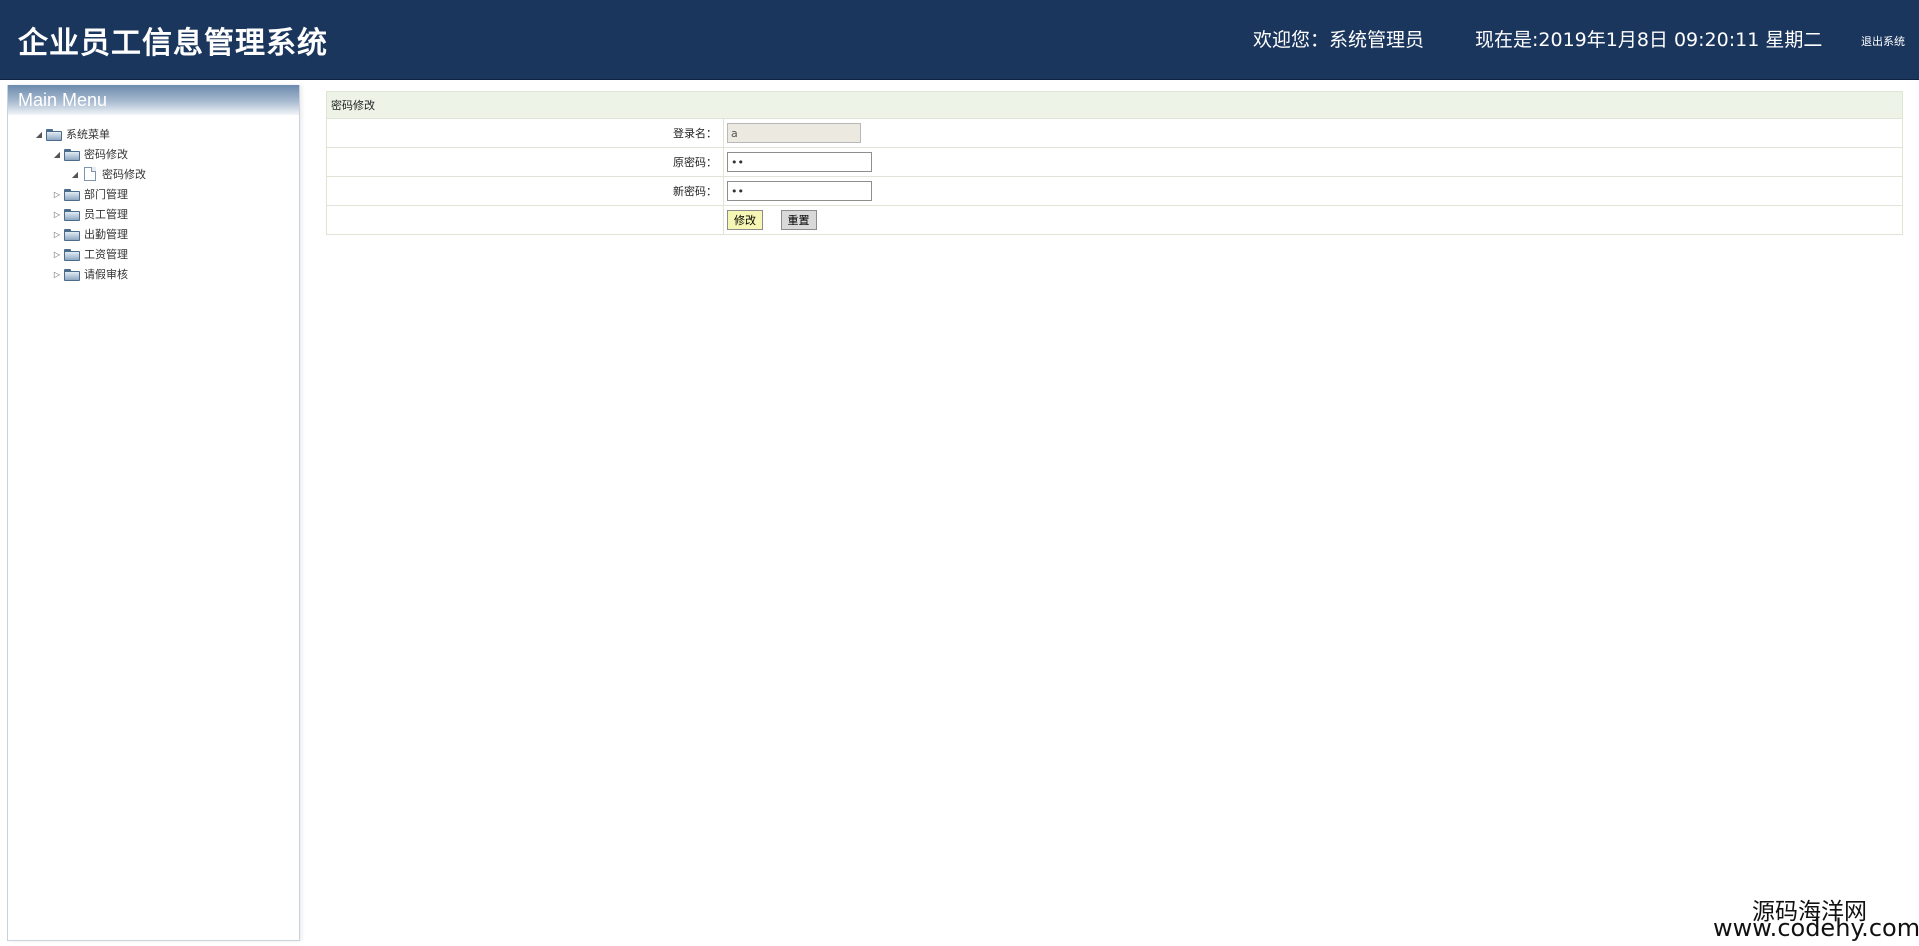  What do you see at coordinates (106, 275) in the screenshot?
I see `tree-node-label: 请假审核` at bounding box center [106, 275].